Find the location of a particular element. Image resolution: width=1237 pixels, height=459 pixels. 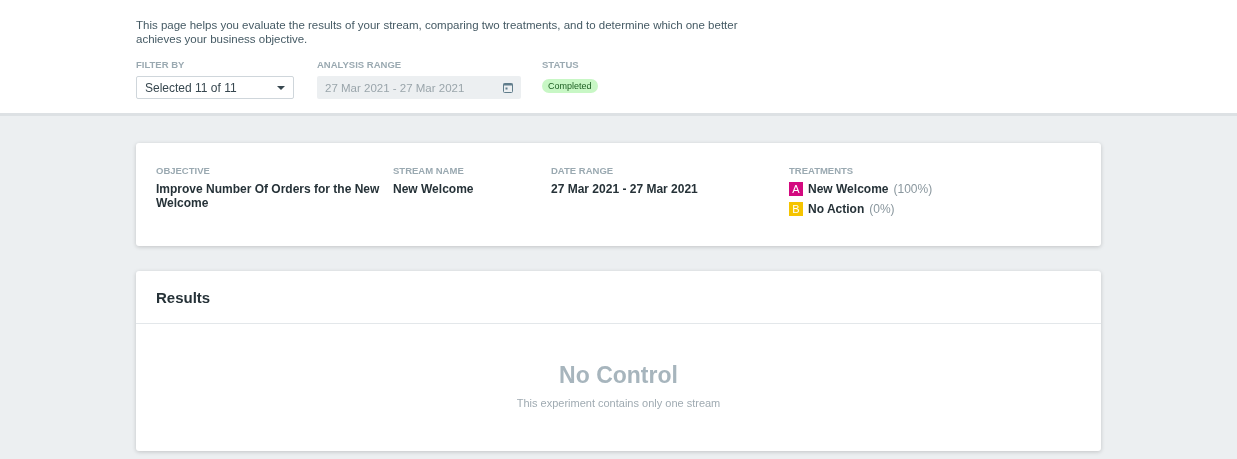

treatment-share: (0%) is located at coordinates (882, 209).